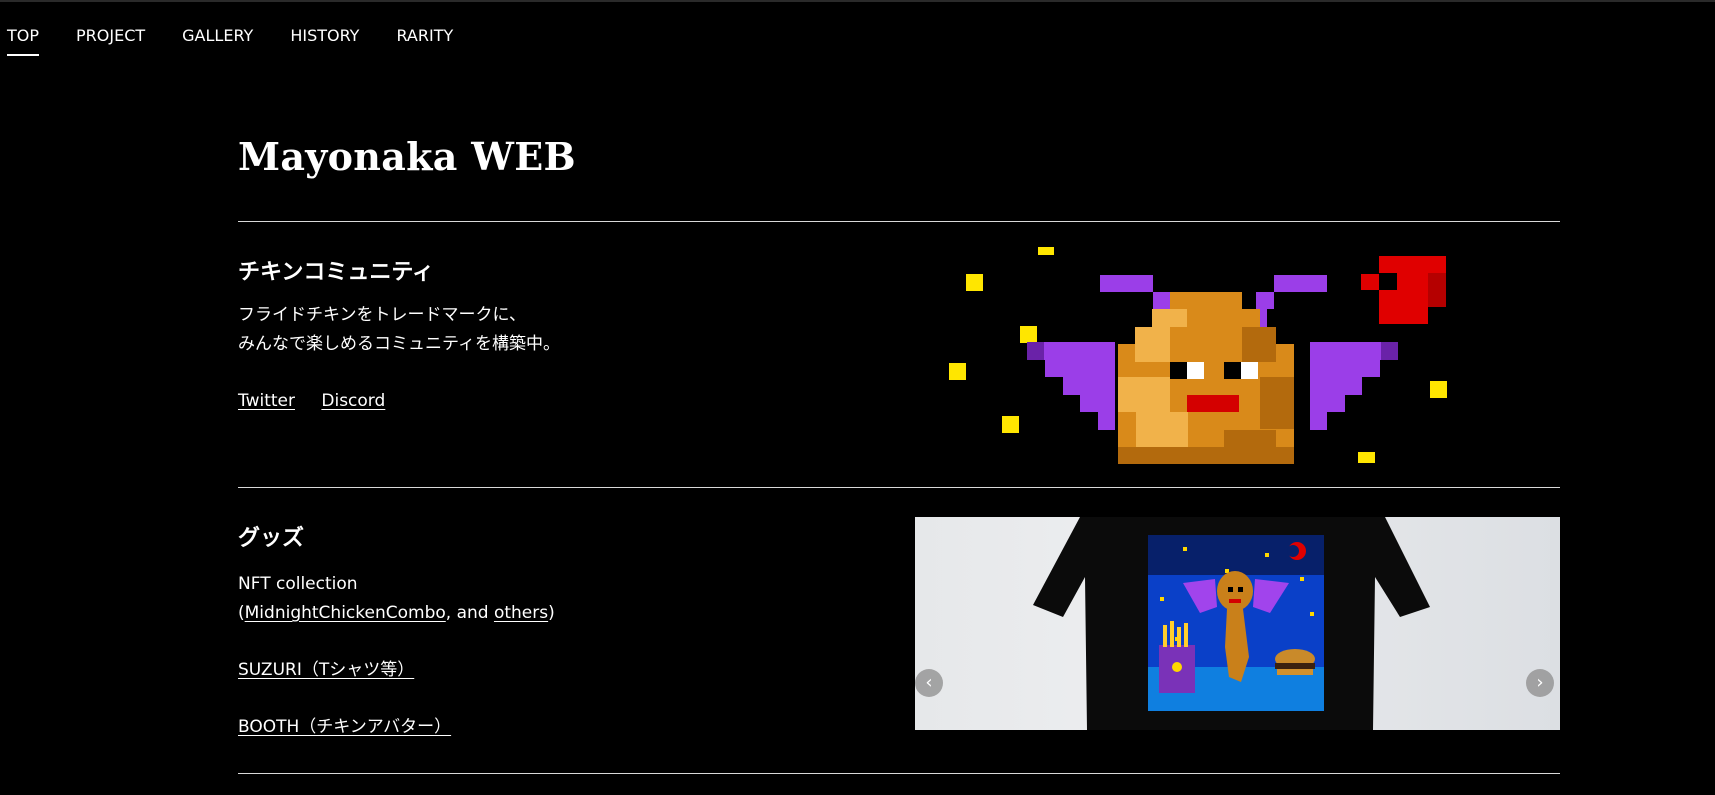 The width and height of the screenshot is (1715, 795). I want to click on others-link: others, so click(521, 613).